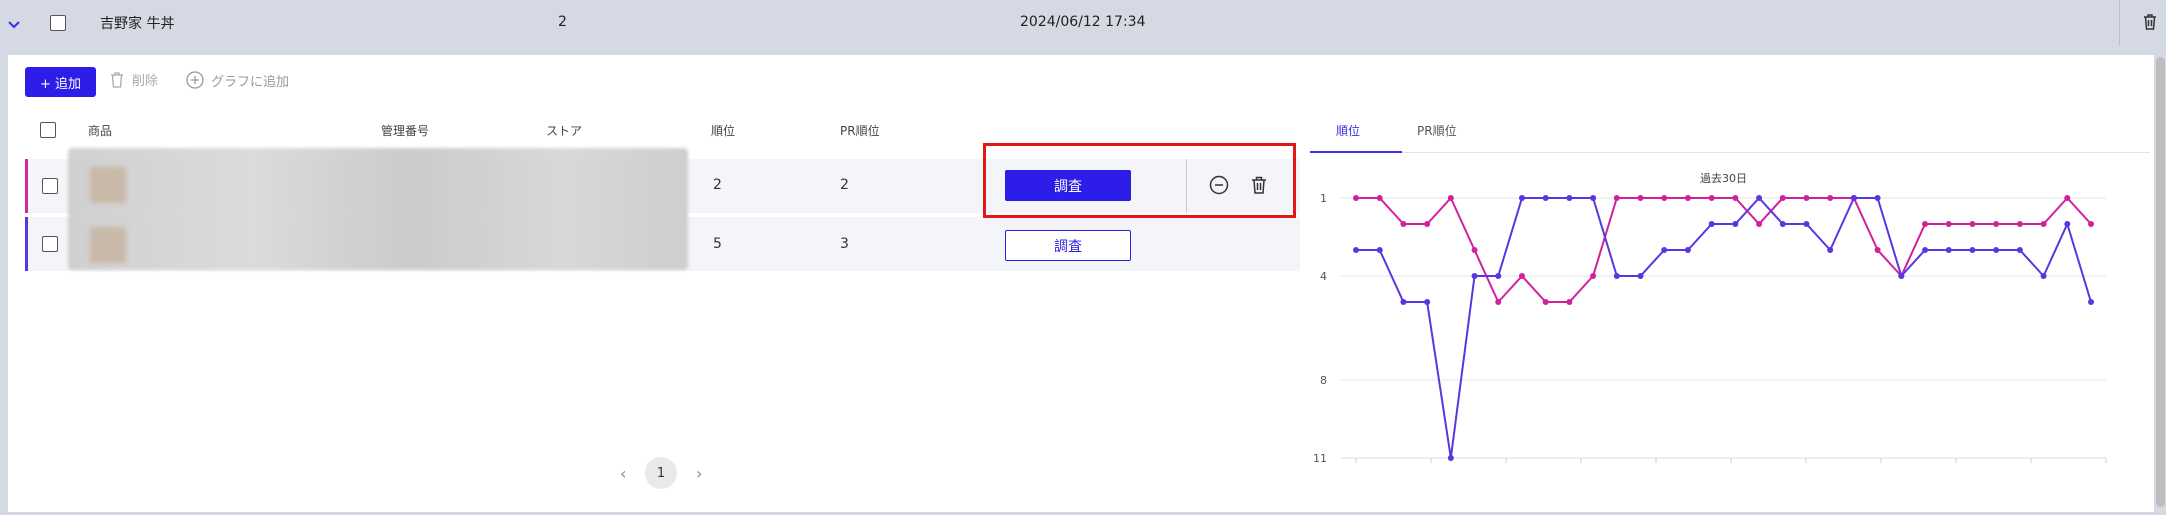 The width and height of the screenshot is (2166, 515). Describe the element at coordinates (1323, 198) in the screenshot. I see `y-tick-label: 1` at that location.